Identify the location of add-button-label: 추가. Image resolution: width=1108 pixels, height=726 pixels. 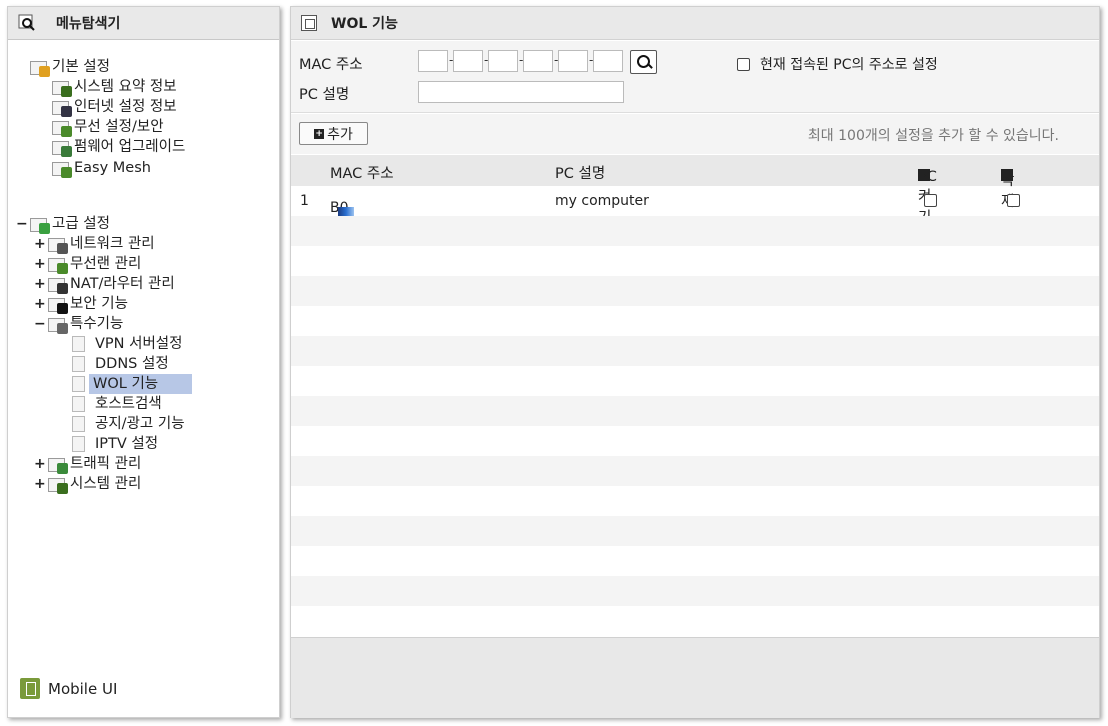
(340, 134).